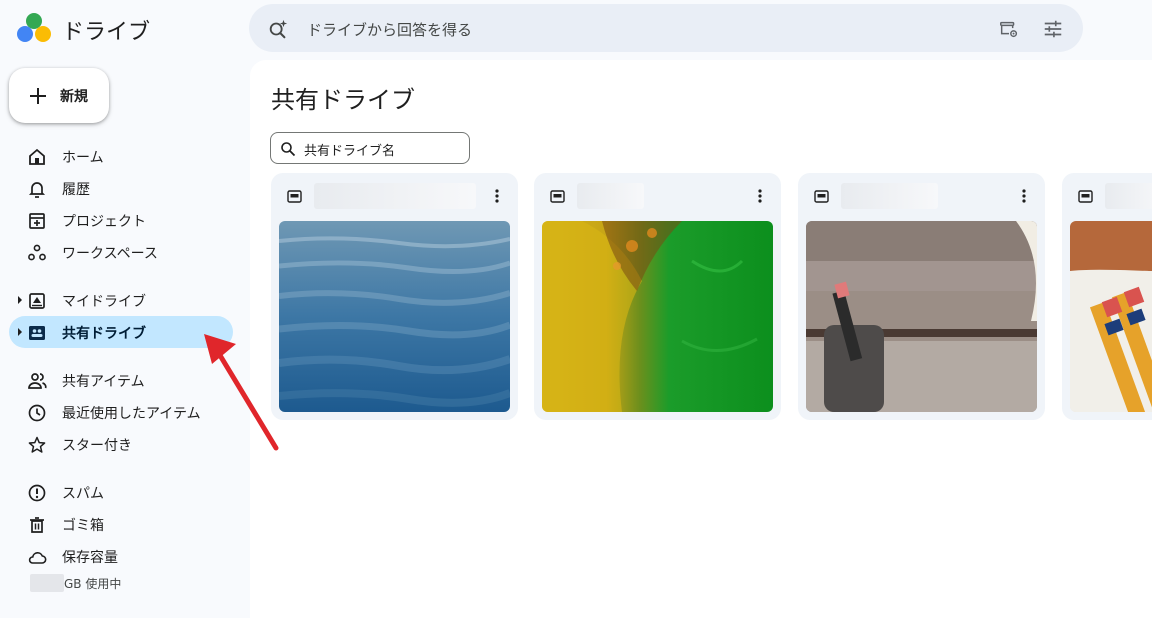 This screenshot has height=618, width=1152. I want to click on home-icon, so click(37, 156).